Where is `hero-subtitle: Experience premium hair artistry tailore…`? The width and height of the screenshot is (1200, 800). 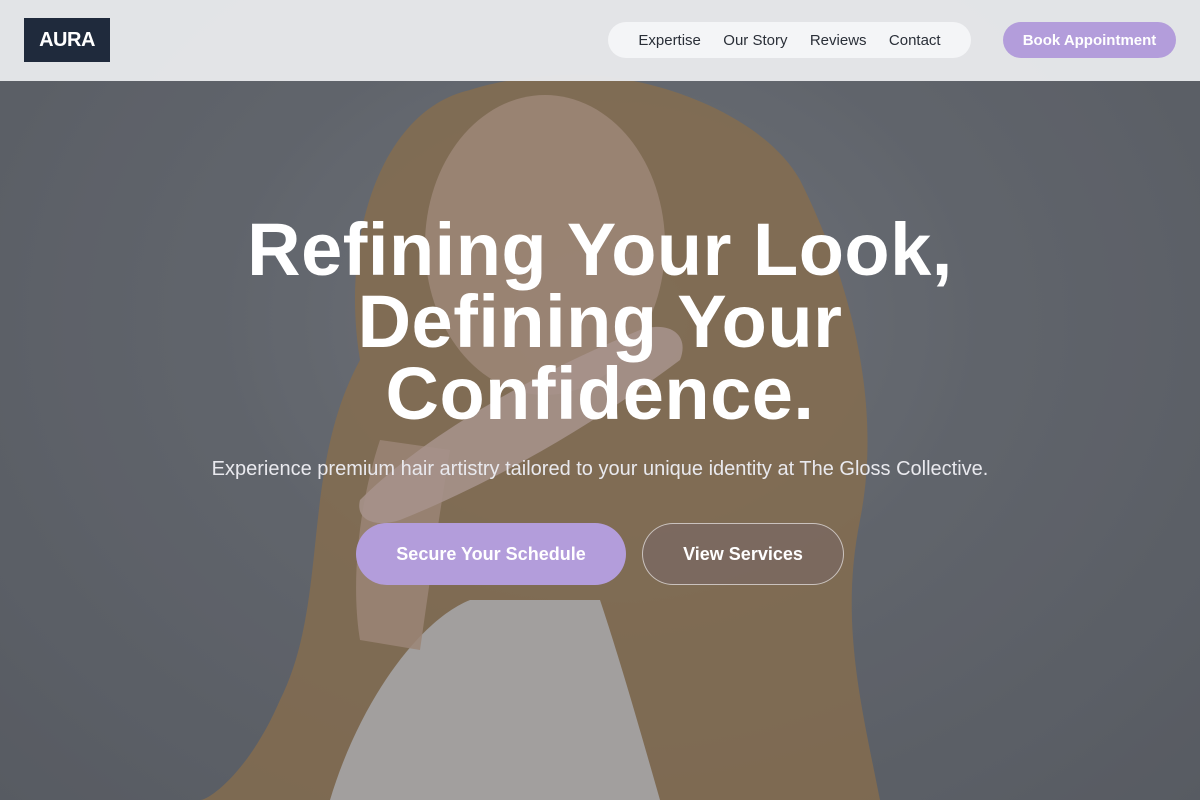 hero-subtitle: Experience premium hair artistry tailore… is located at coordinates (600, 469).